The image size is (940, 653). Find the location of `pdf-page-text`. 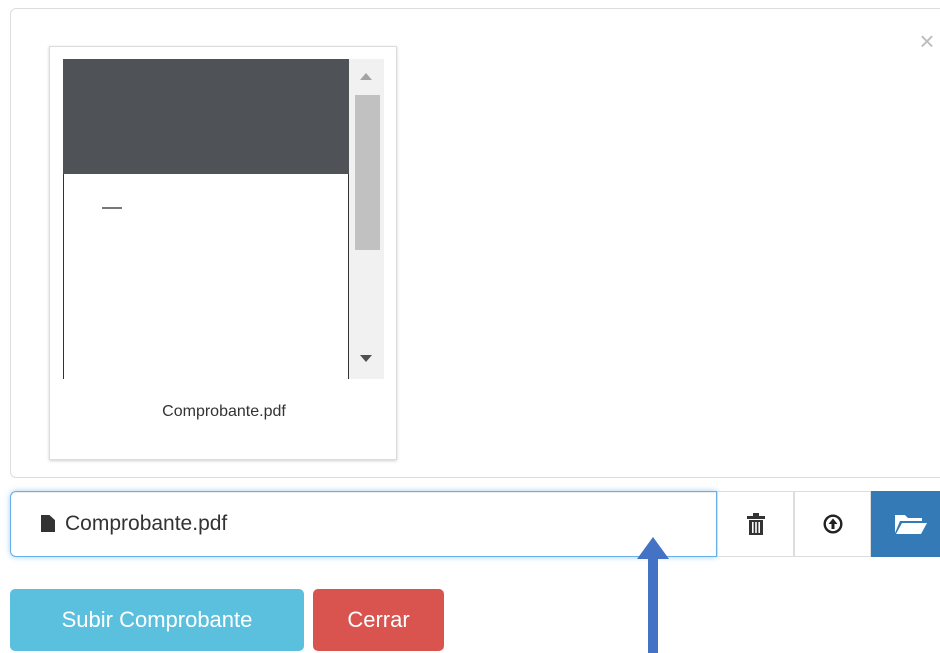

pdf-page-text is located at coordinates (112, 208).